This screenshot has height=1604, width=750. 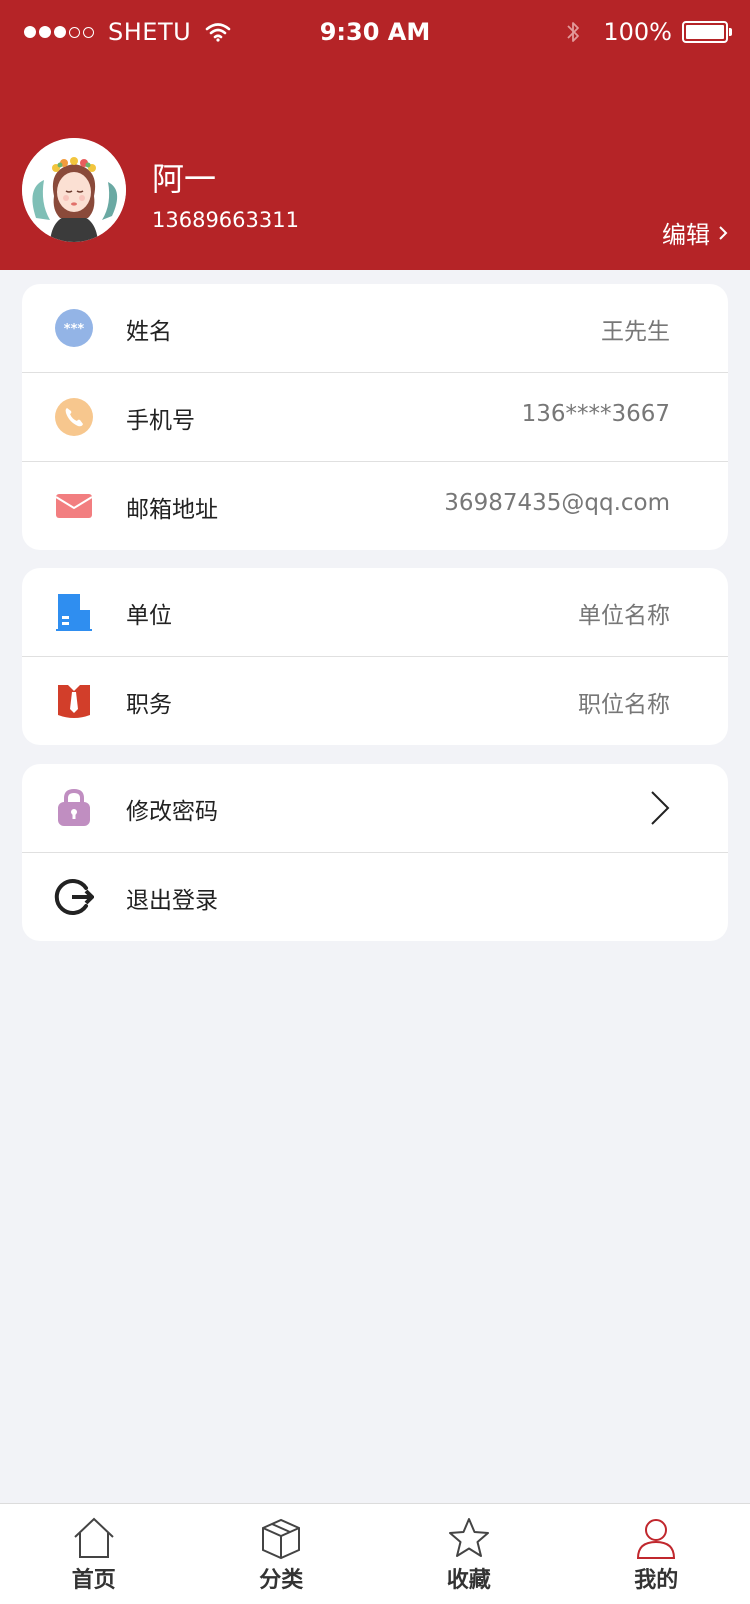 I want to click on row-label: 手机号, so click(x=160, y=418).